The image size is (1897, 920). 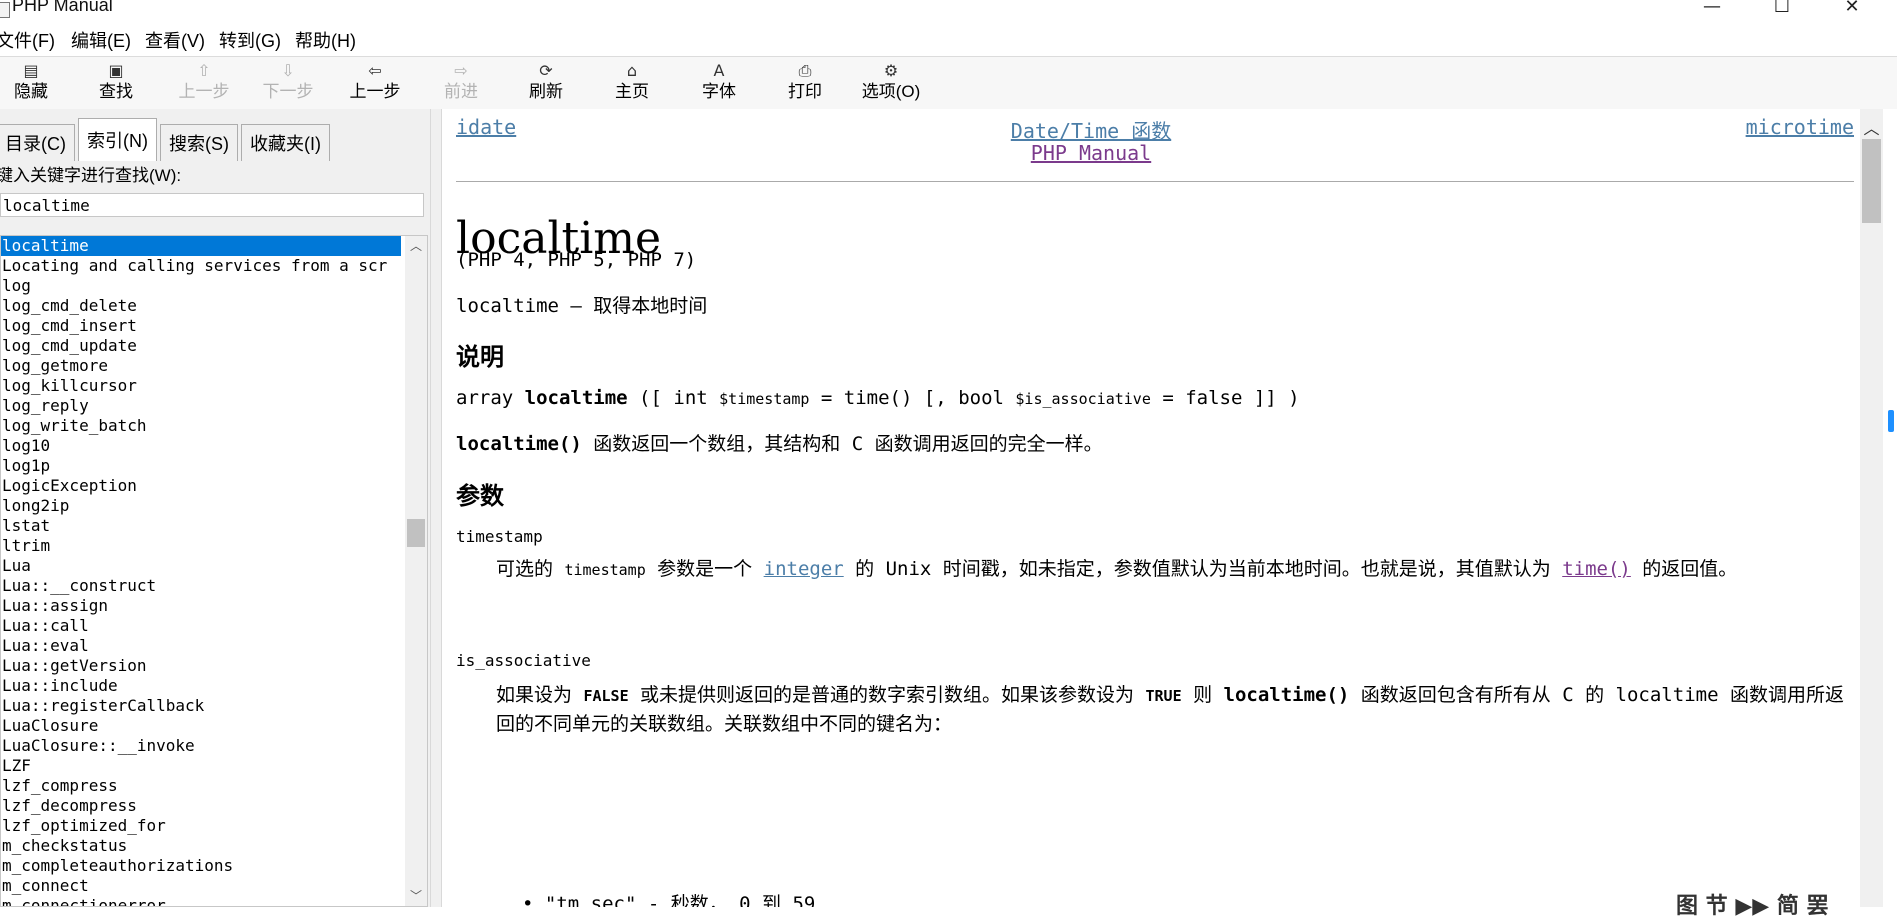 What do you see at coordinates (201, 446) in the screenshot?
I see `index-list-item: log10` at bounding box center [201, 446].